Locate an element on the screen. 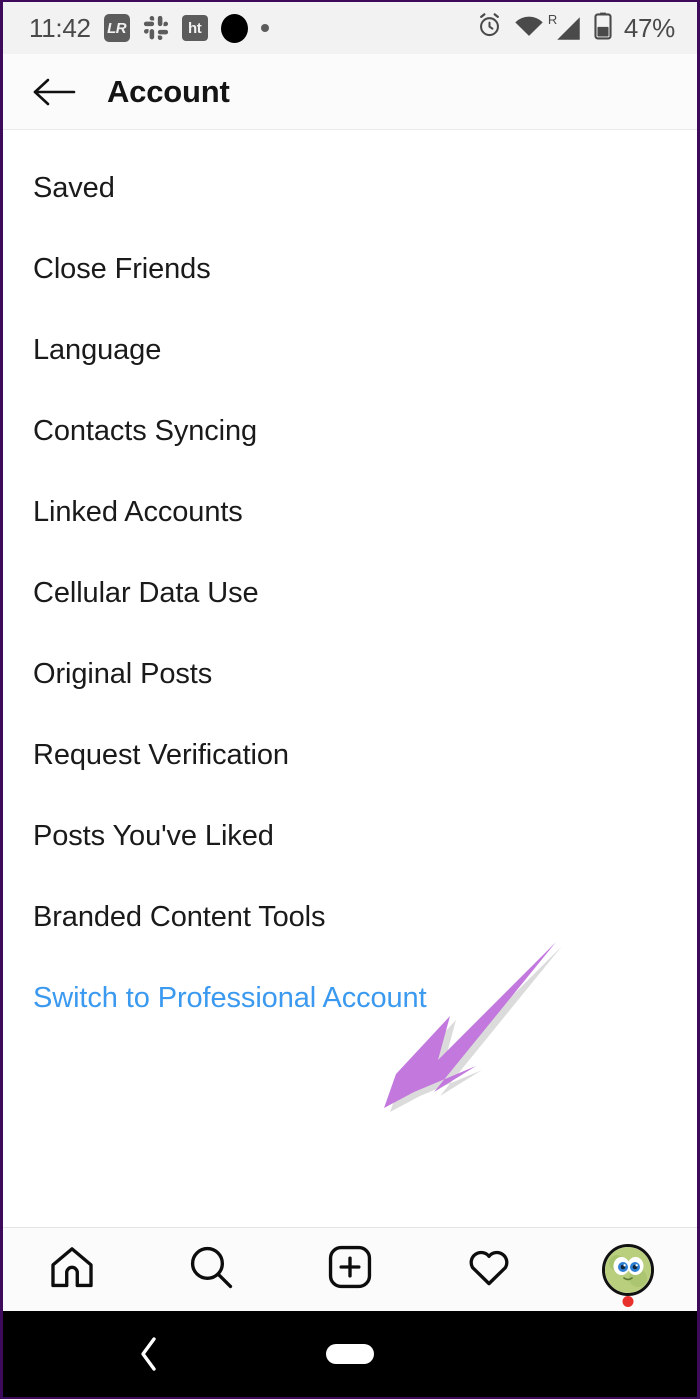 The image size is (700, 1399). list-item-label: Posts You've Liked is located at coordinates (153, 836).